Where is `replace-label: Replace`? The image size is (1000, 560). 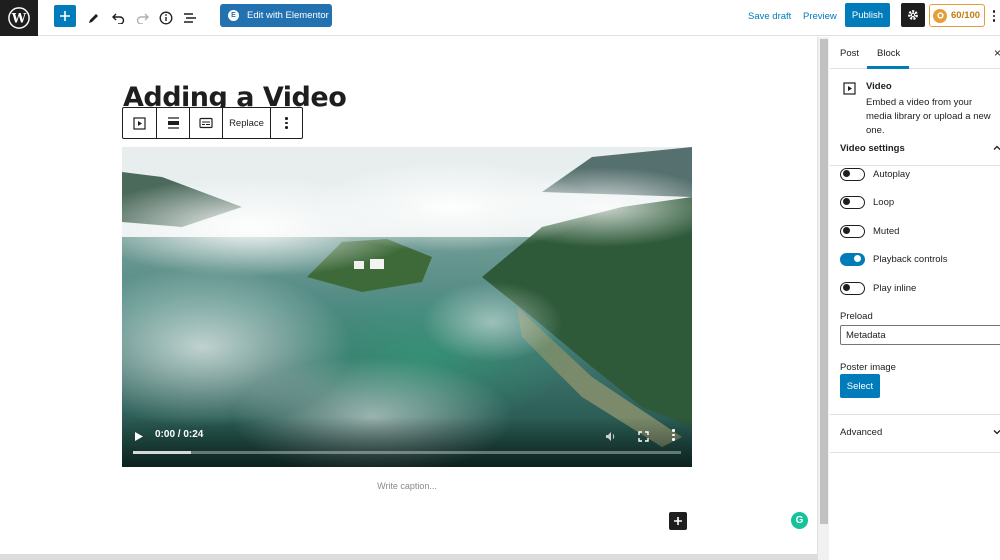
replace-label: Replace is located at coordinates (246, 123).